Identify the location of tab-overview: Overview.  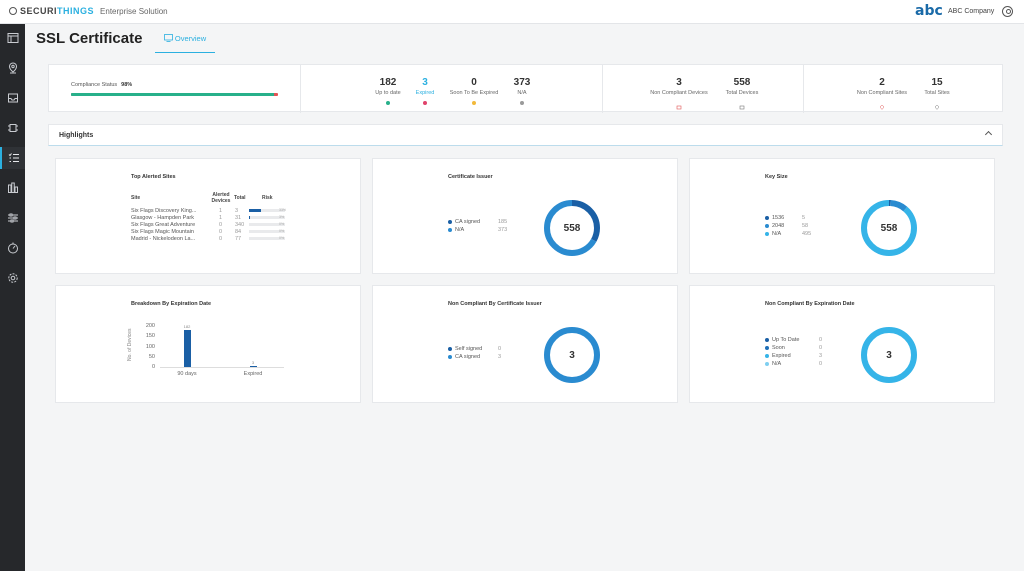
(185, 42).